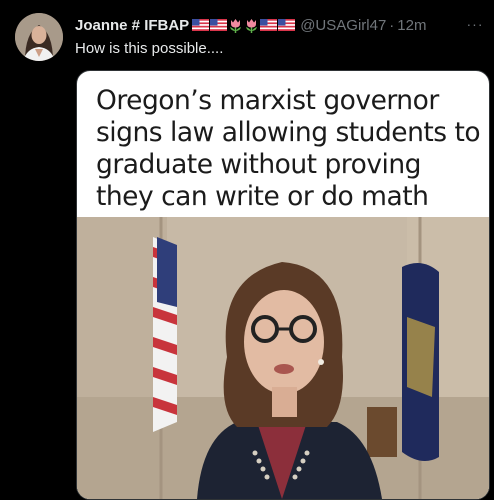  I want to click on tweet-header: Joanne # IFBAP @USAGirl47 · 12m, so click(284, 25).